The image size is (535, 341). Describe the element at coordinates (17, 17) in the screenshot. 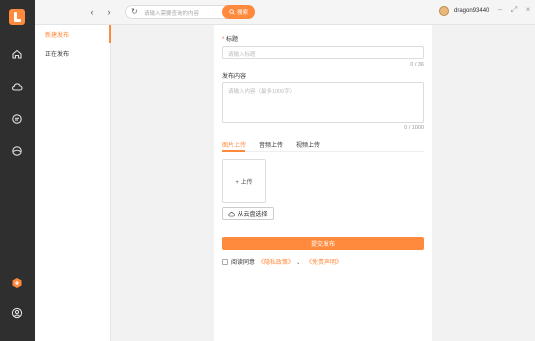

I see `app-logo` at that location.